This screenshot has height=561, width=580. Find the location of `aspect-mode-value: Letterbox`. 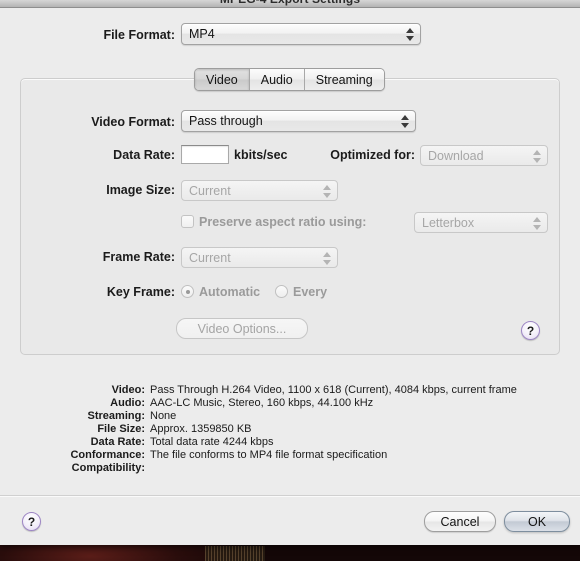

aspect-mode-value: Letterbox is located at coordinates (448, 223).